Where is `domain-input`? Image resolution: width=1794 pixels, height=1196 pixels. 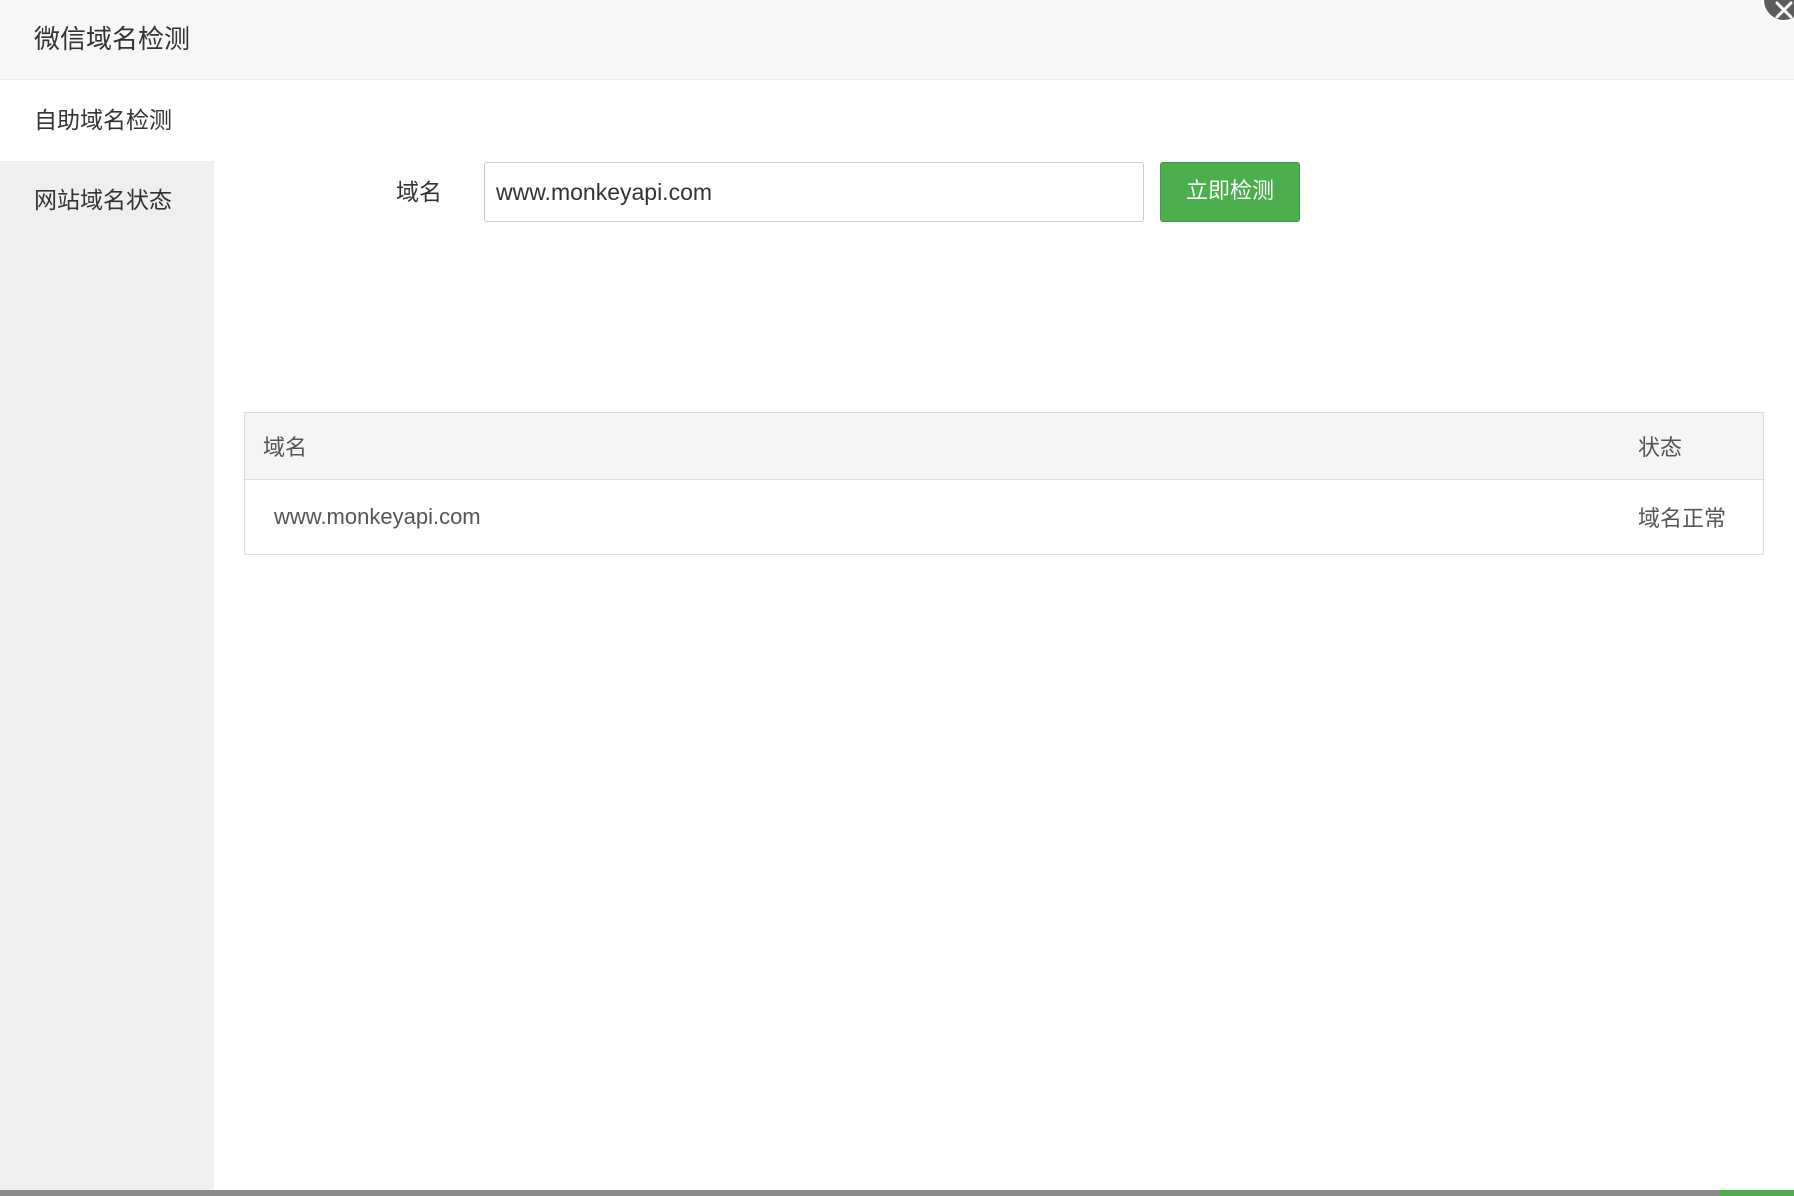 domain-input is located at coordinates (814, 192).